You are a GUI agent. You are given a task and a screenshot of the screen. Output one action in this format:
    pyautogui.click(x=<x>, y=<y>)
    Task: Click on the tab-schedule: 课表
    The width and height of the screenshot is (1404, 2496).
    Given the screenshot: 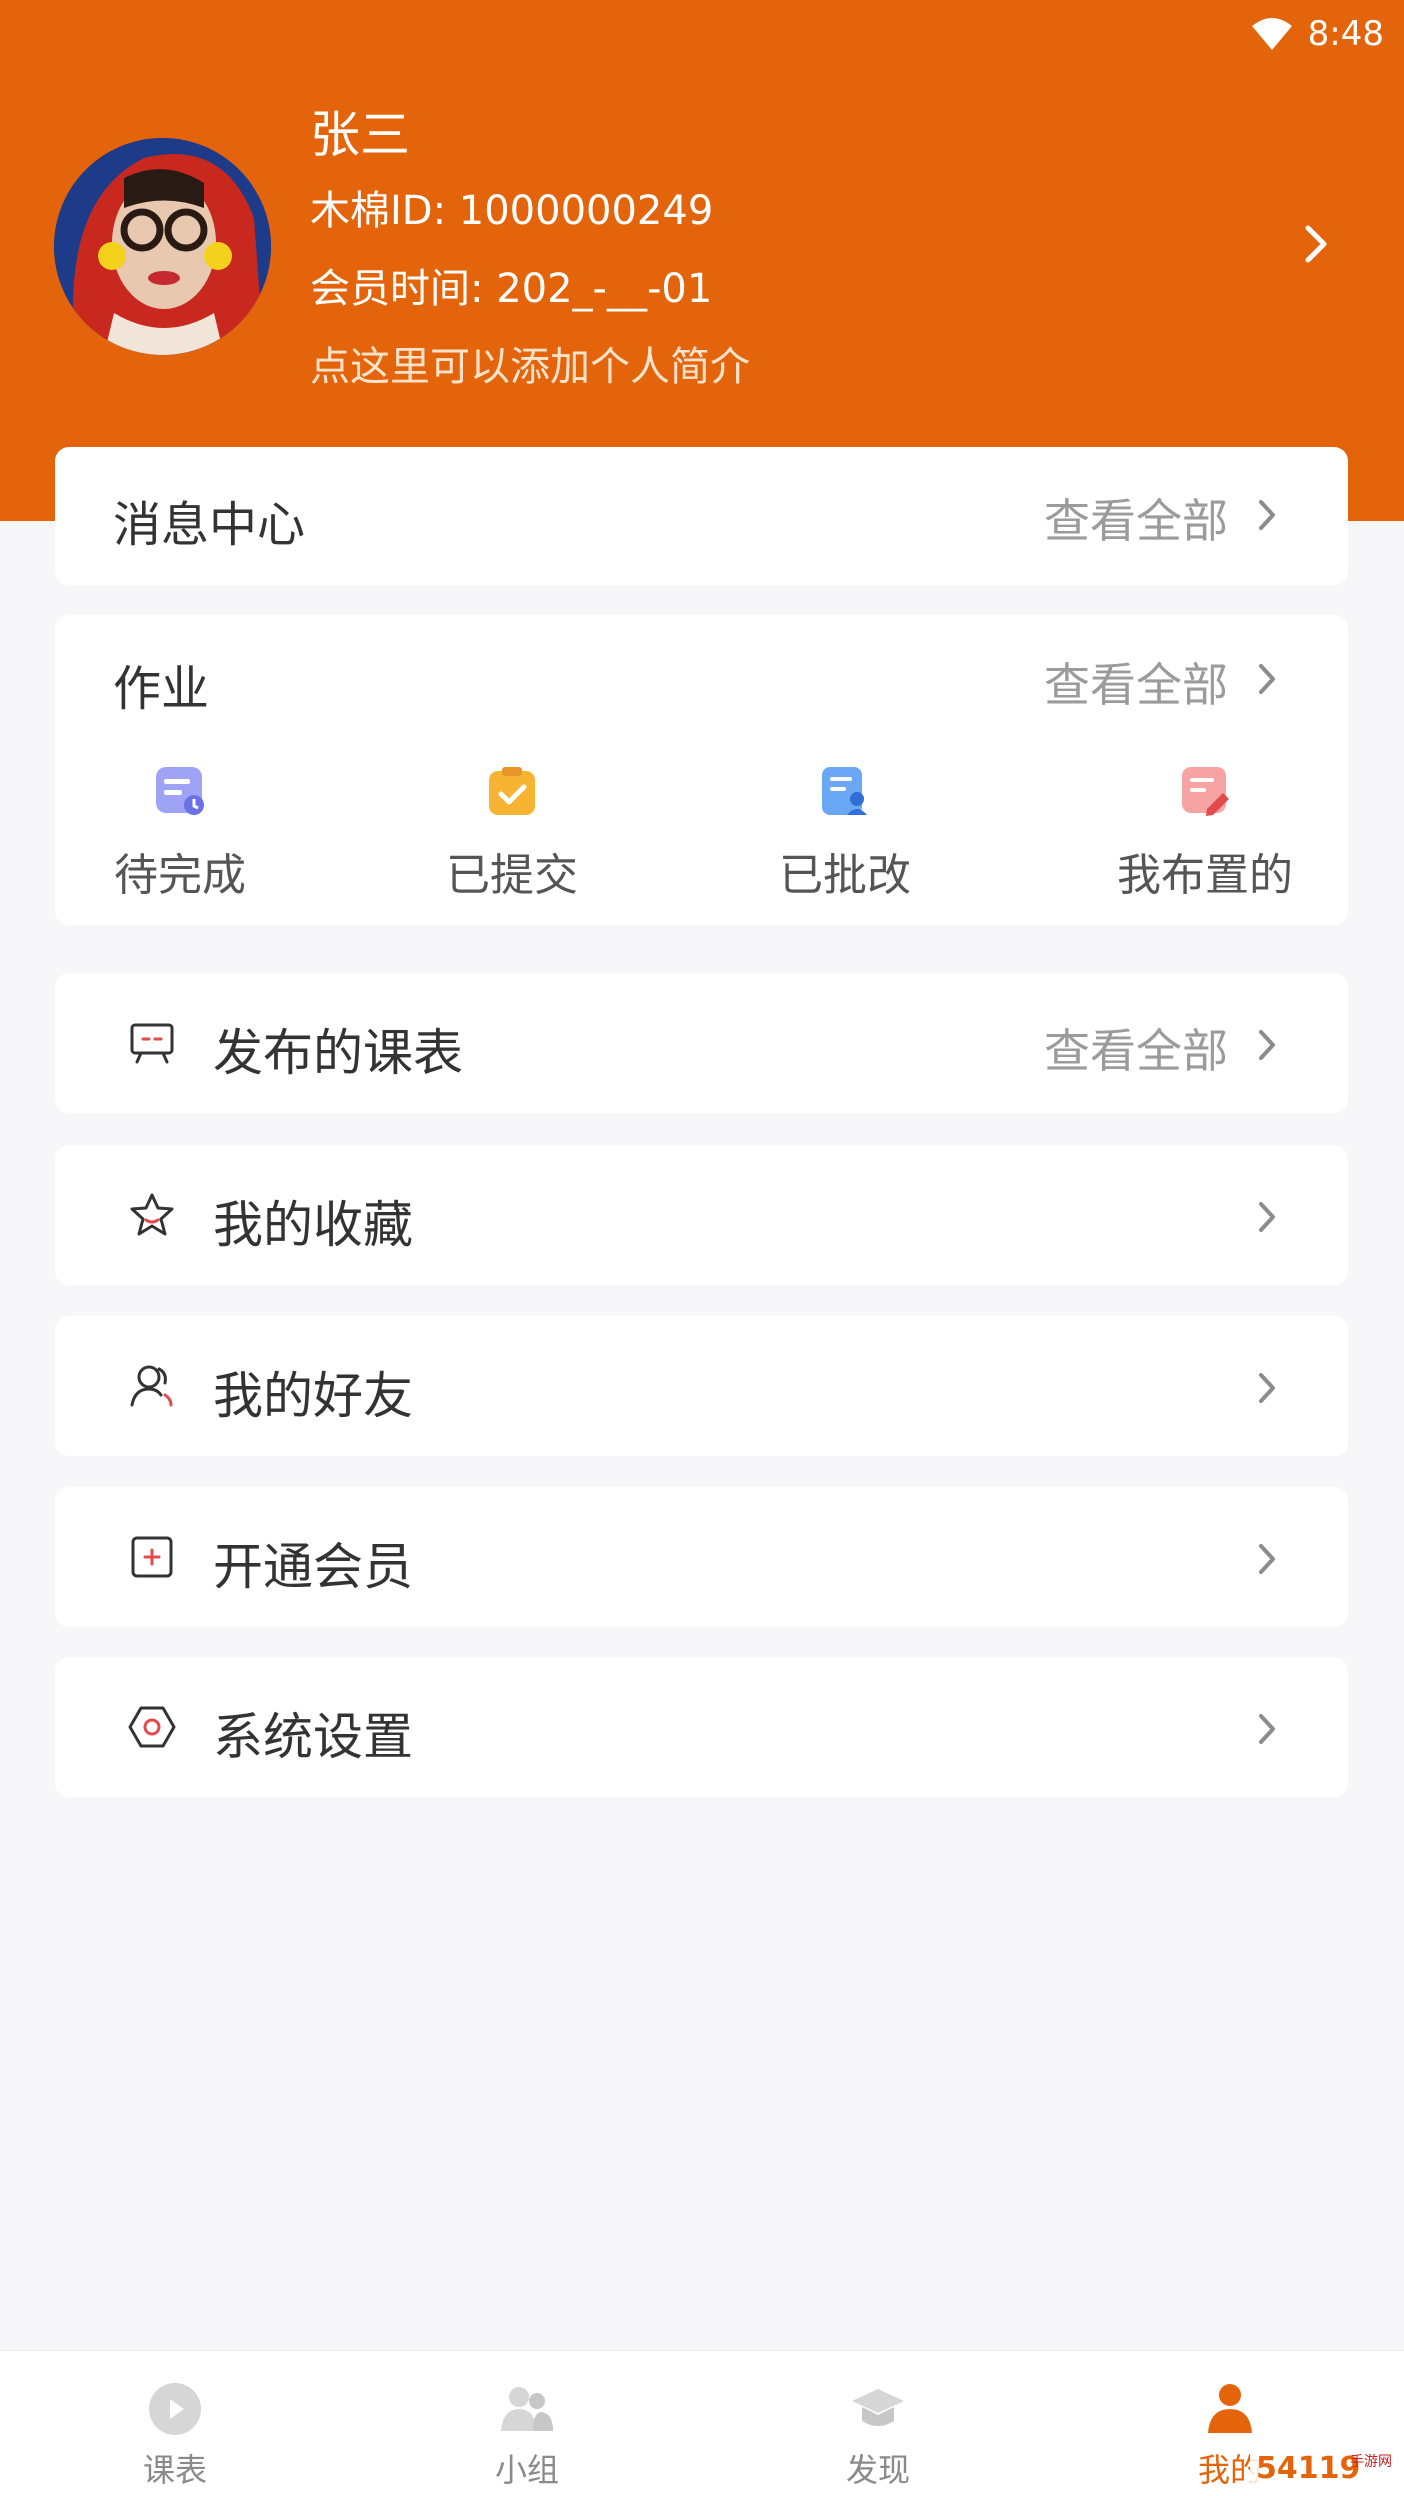 What is the action you would take?
    pyautogui.click(x=175, y=2423)
    